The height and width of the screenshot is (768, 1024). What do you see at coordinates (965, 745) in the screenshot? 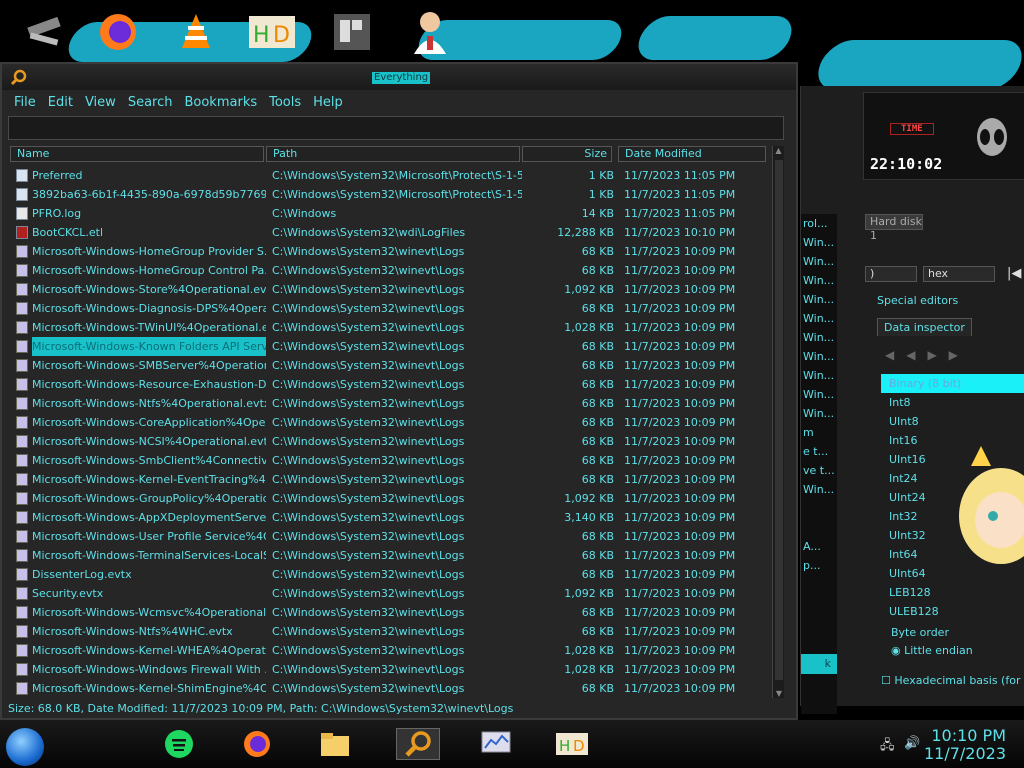
I see `taskbar-clock: 10:10 PM 11/7/2023` at bounding box center [965, 745].